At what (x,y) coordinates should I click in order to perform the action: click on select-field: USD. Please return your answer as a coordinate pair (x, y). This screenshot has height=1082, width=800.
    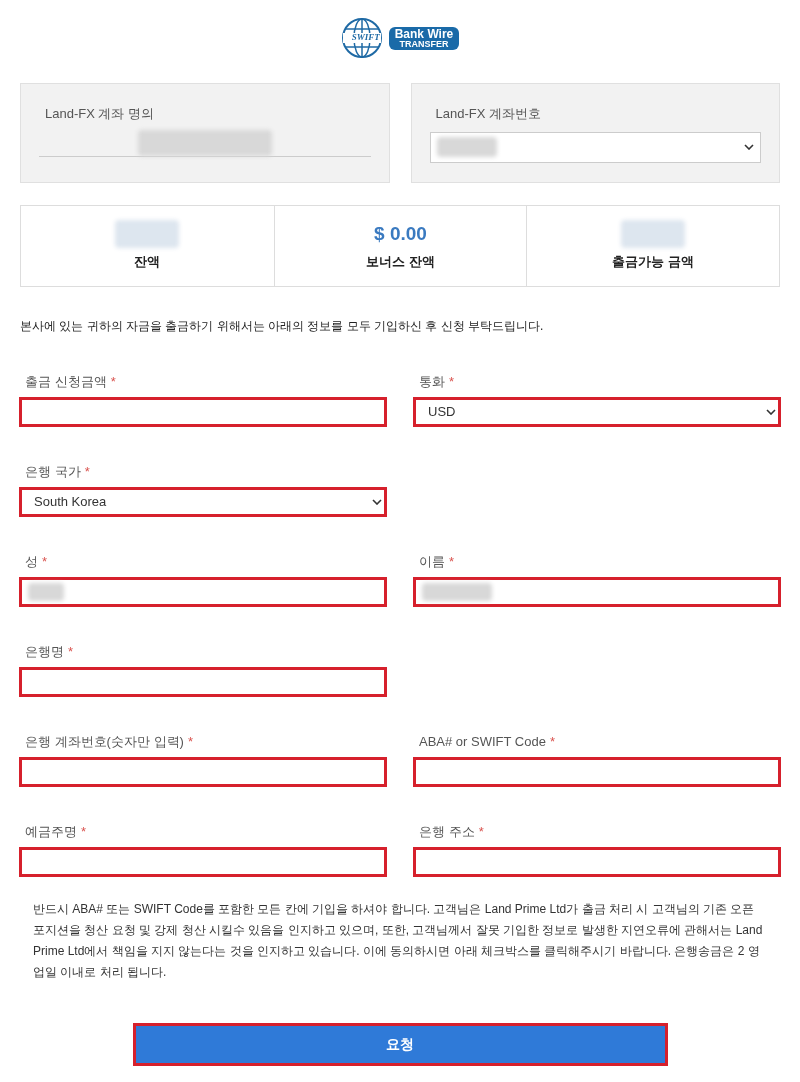
    Looking at the image, I should click on (597, 412).